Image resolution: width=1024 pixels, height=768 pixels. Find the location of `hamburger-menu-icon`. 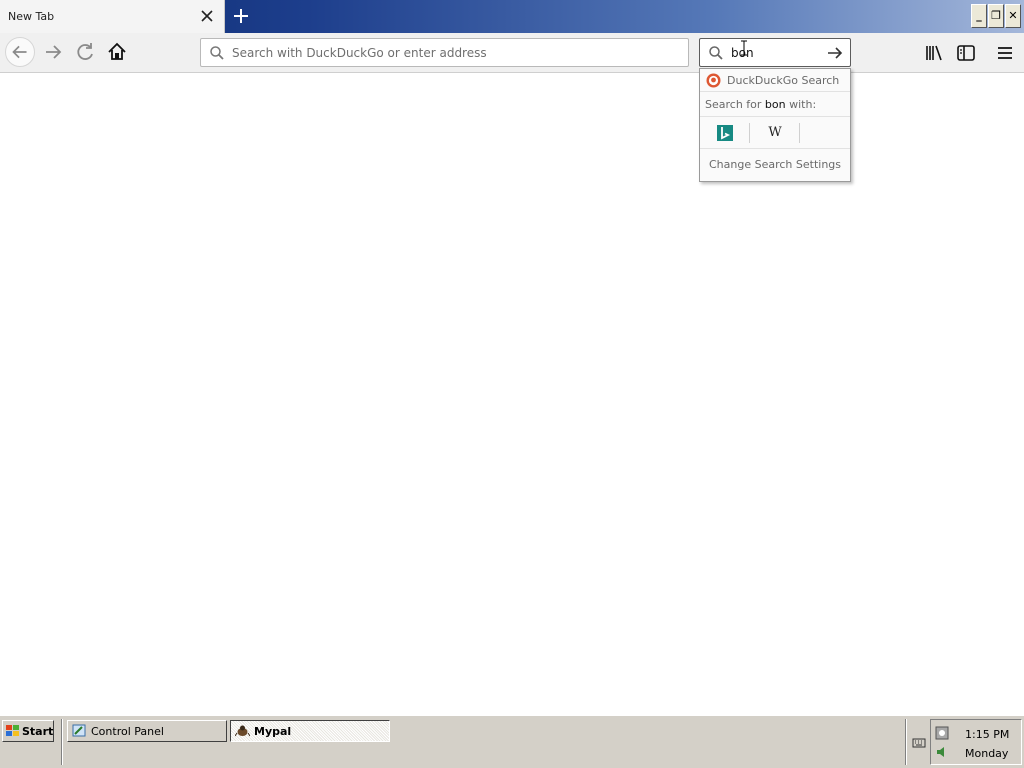

hamburger-menu-icon is located at coordinates (1005, 53).